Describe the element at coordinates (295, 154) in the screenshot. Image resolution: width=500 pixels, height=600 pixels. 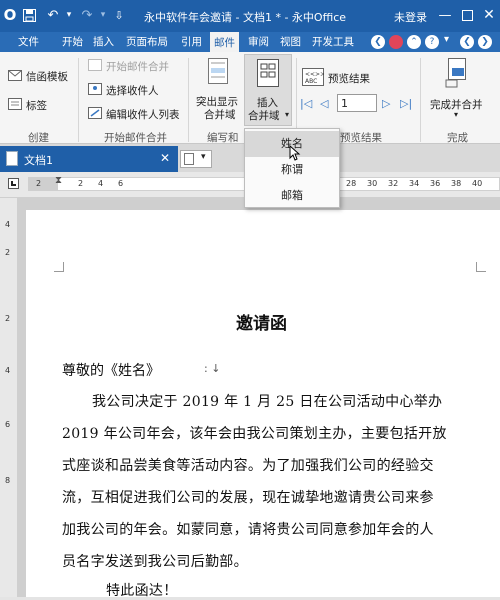
I see `mouse-cursor-icon` at that location.